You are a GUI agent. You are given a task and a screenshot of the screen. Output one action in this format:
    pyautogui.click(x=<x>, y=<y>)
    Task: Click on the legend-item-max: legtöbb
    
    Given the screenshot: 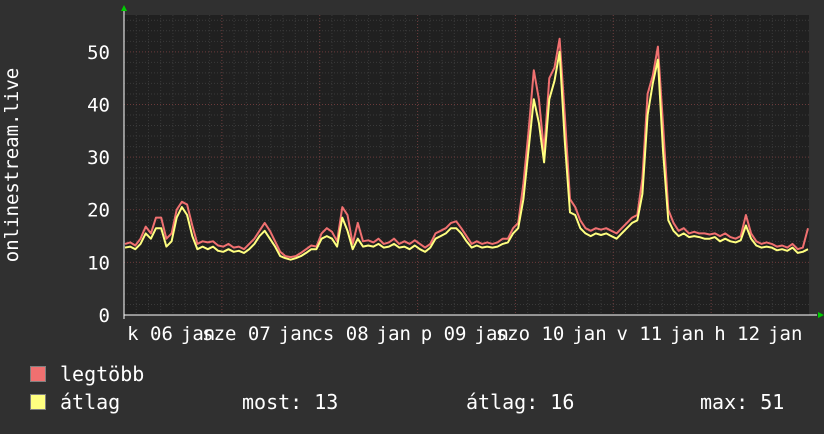 What is the action you would take?
    pyautogui.click(x=87, y=374)
    